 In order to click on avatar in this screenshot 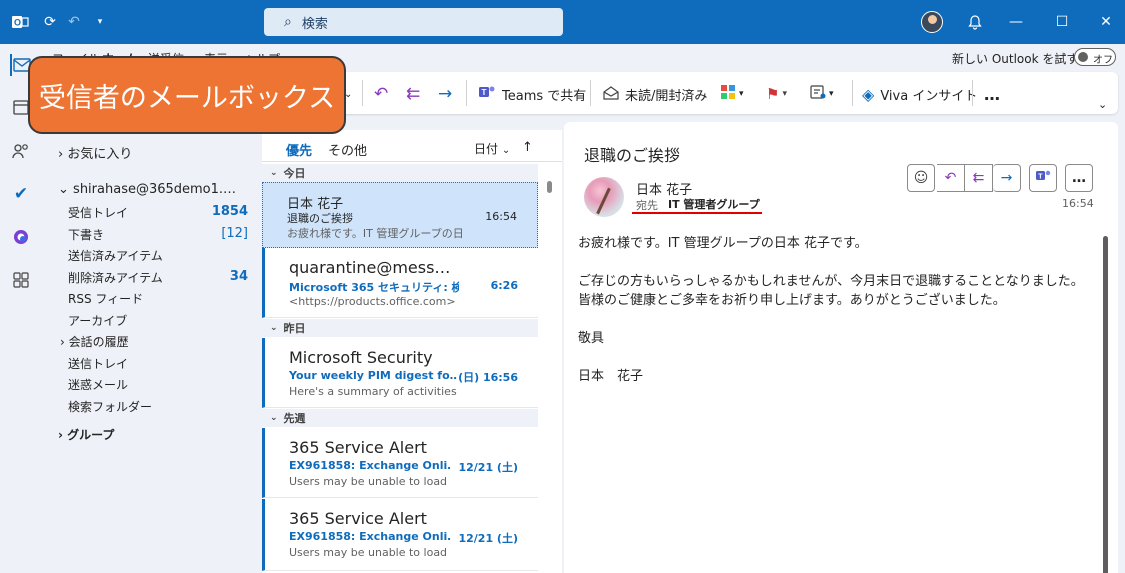, I will do `click(932, 22)`.